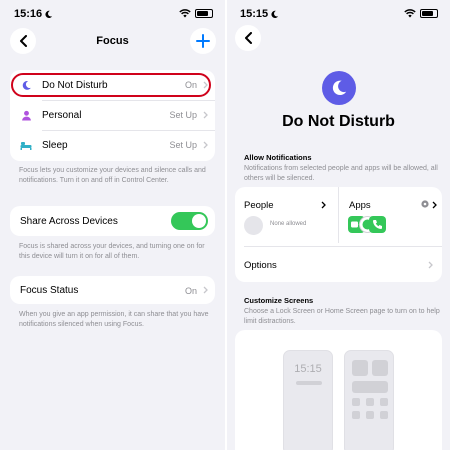 Image resolution: width=450 pixels, height=450 pixels. What do you see at coordinates (28, 14) in the screenshot?
I see `status-time: 15:16` at bounding box center [28, 14].